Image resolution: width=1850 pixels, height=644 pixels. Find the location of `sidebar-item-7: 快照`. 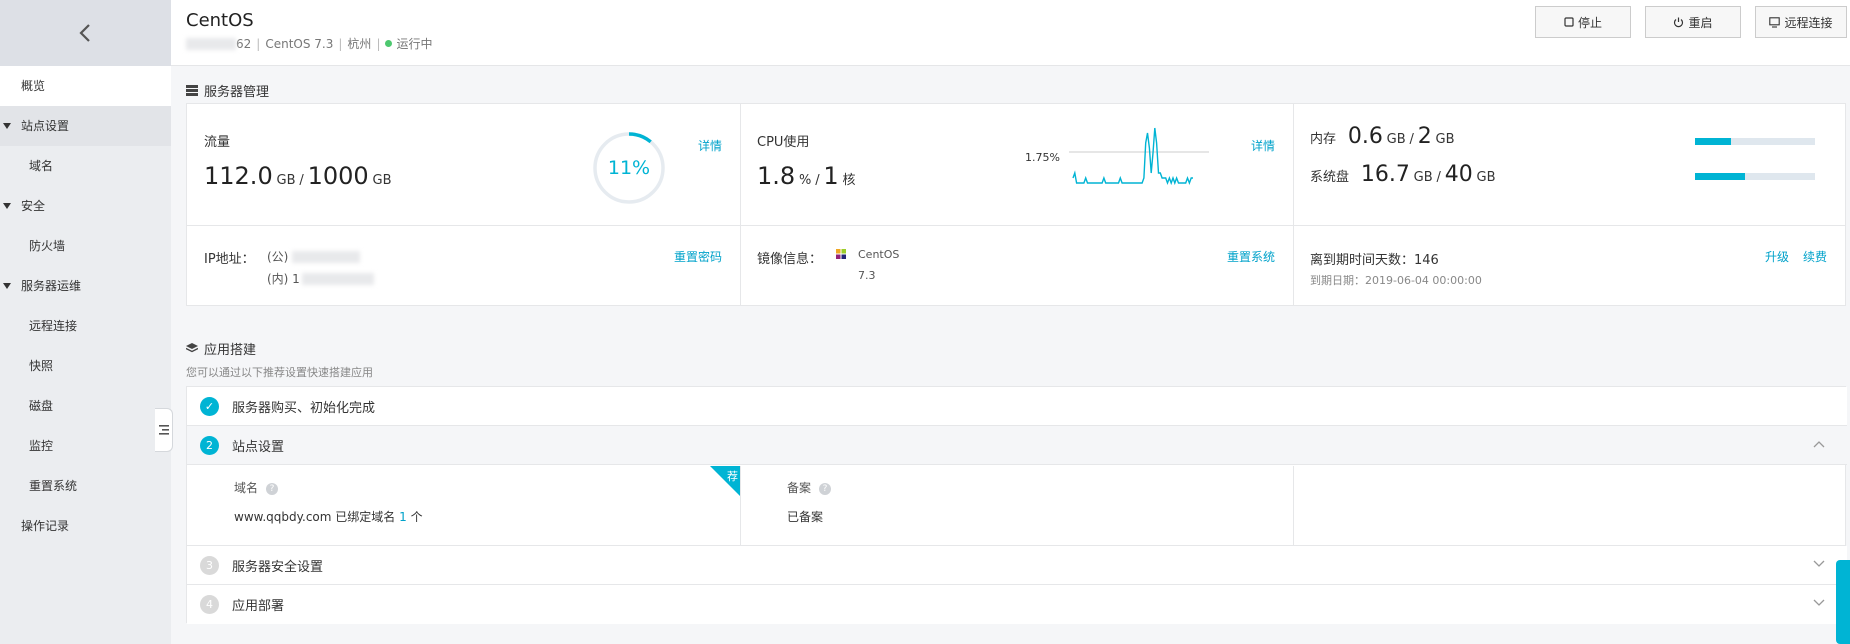

sidebar-item-7: 快照 is located at coordinates (85, 366).